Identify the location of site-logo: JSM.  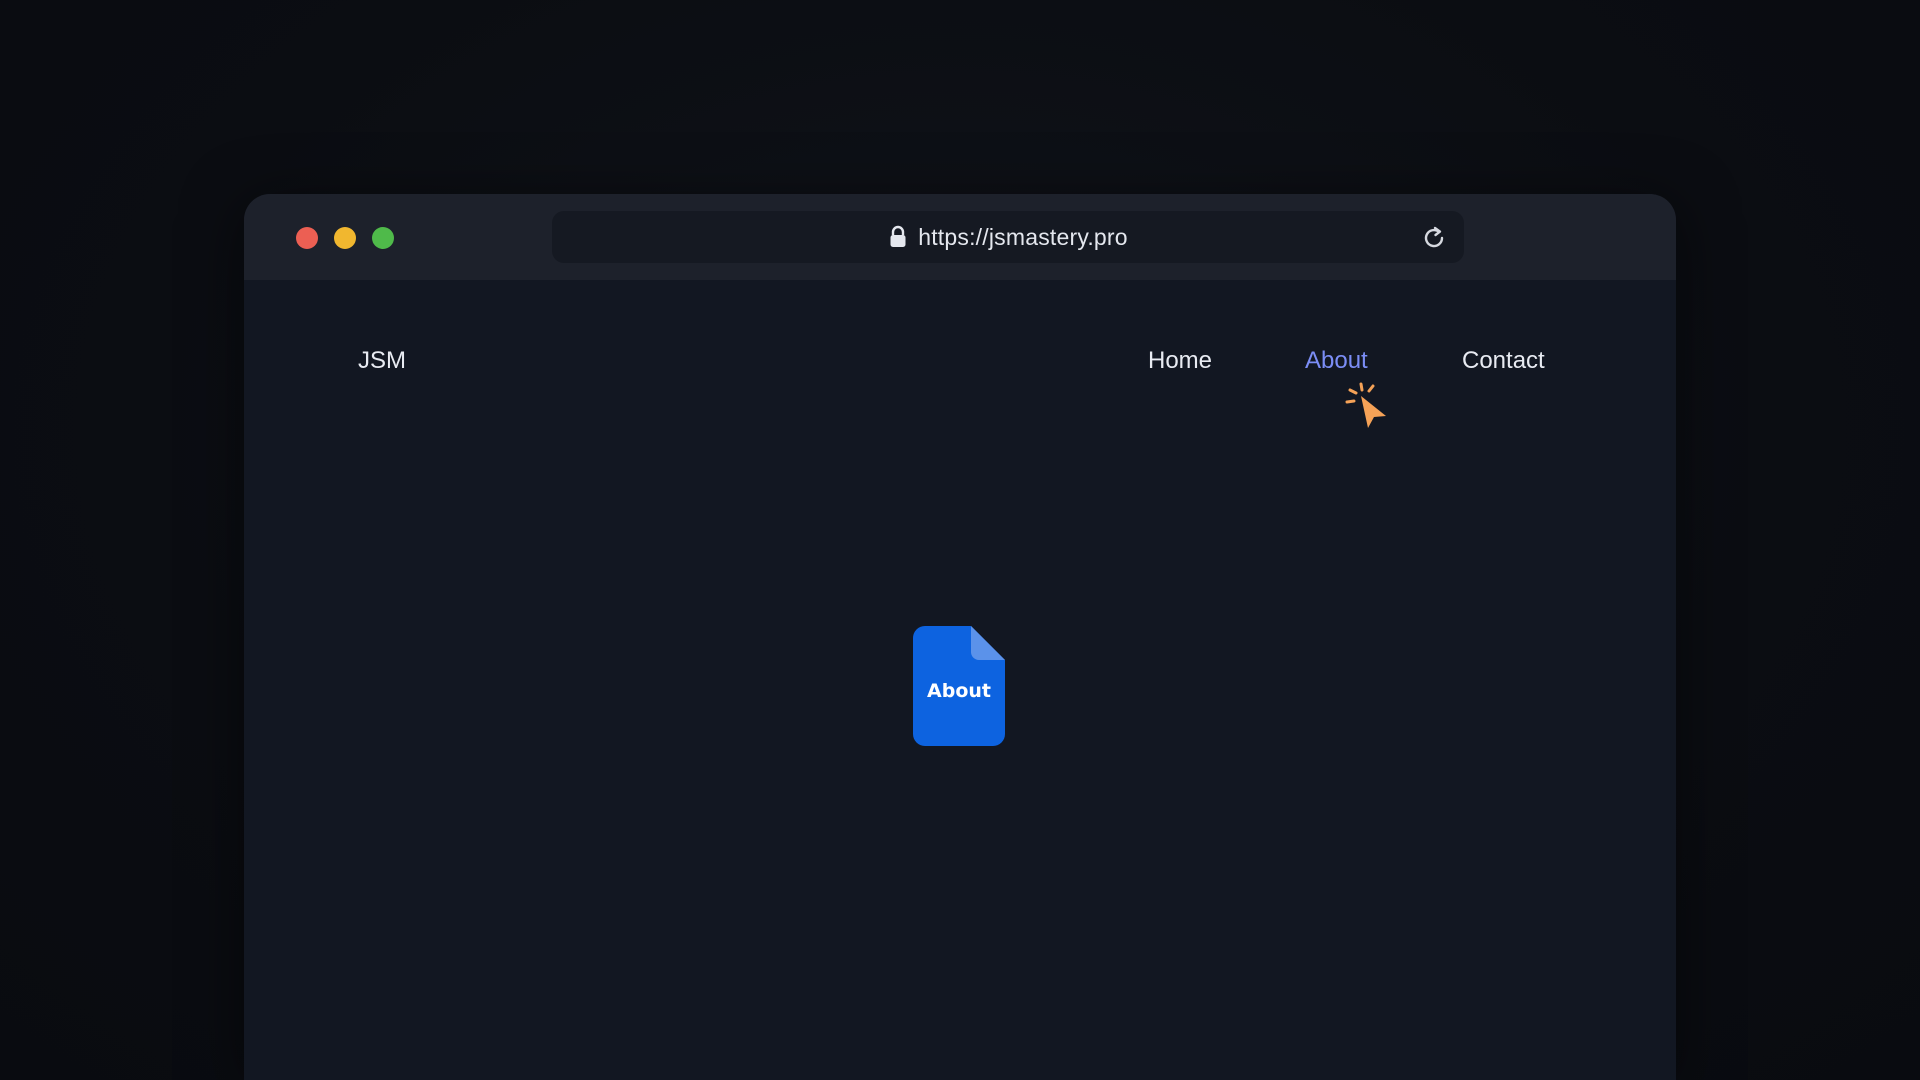
(382, 361).